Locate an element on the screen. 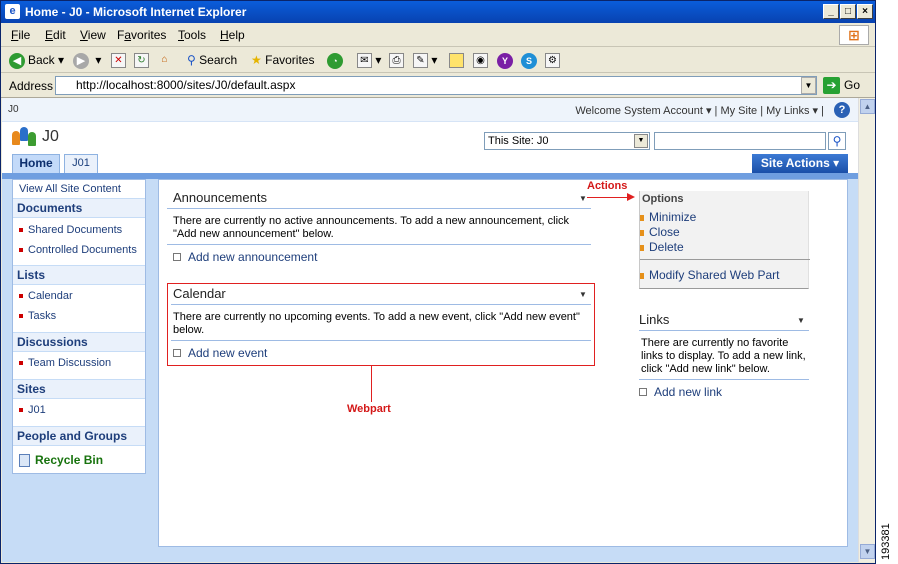 The height and width of the screenshot is (564, 898). links-empty-text-2: links to display. To add a new link, is located at coordinates (723, 356).